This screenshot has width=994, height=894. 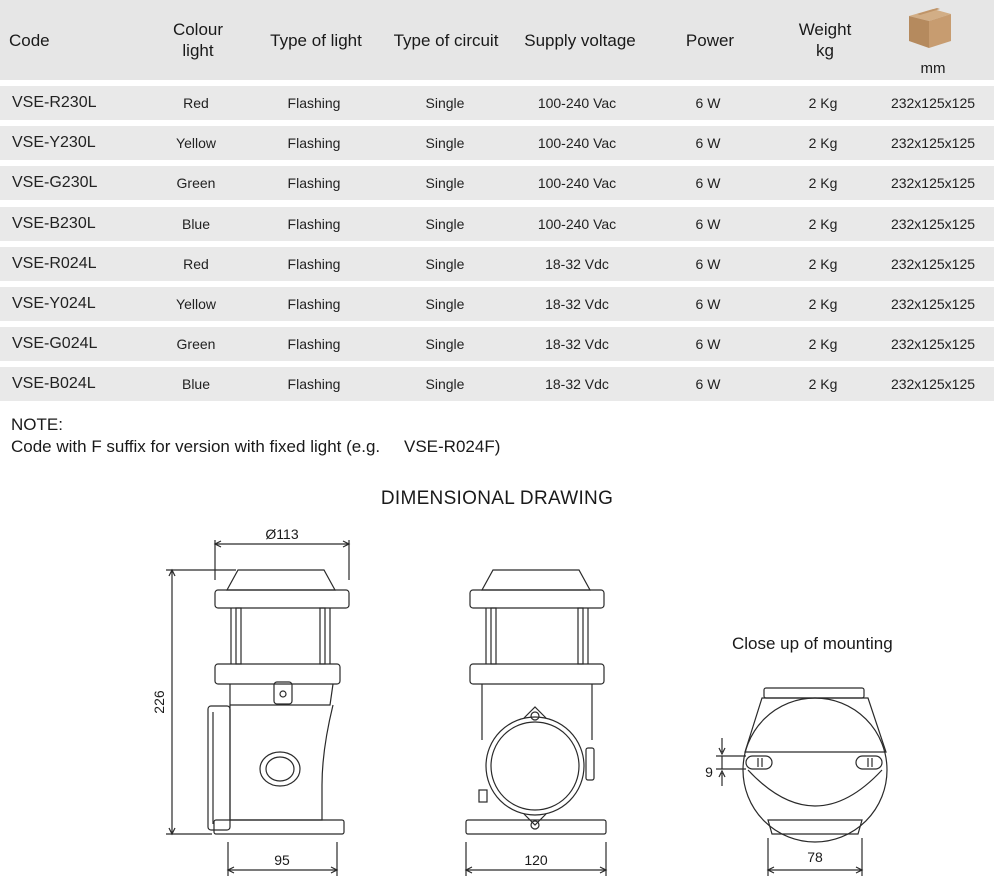 I want to click on closeup-title: Close up of mounting, so click(x=812, y=643).